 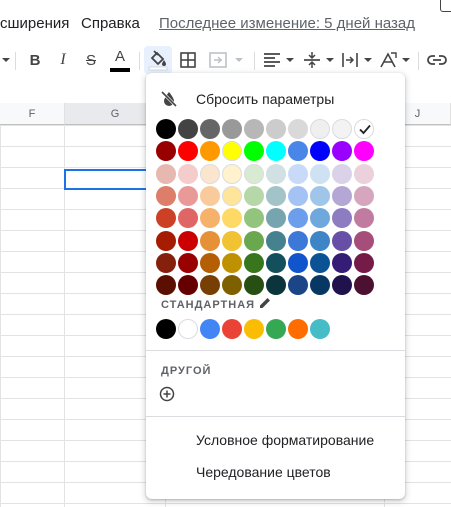 I want to click on merge-cells-button, so click(x=226, y=60).